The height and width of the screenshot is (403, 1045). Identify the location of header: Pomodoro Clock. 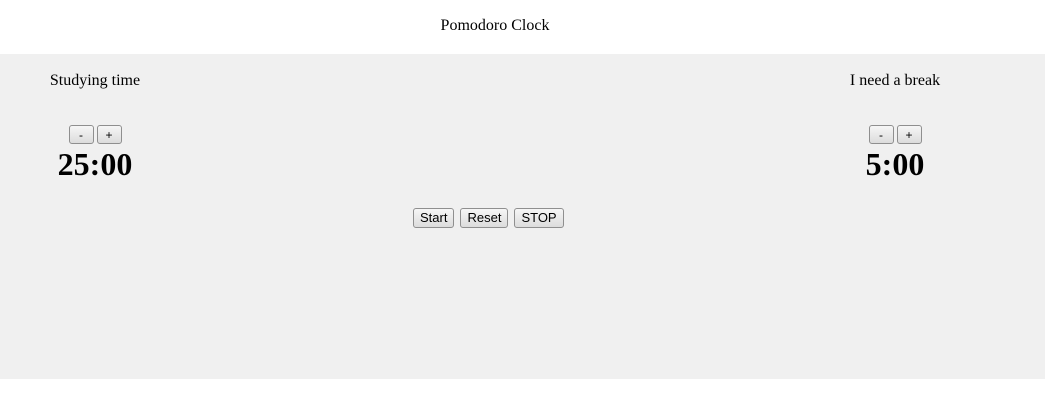
(522, 27).